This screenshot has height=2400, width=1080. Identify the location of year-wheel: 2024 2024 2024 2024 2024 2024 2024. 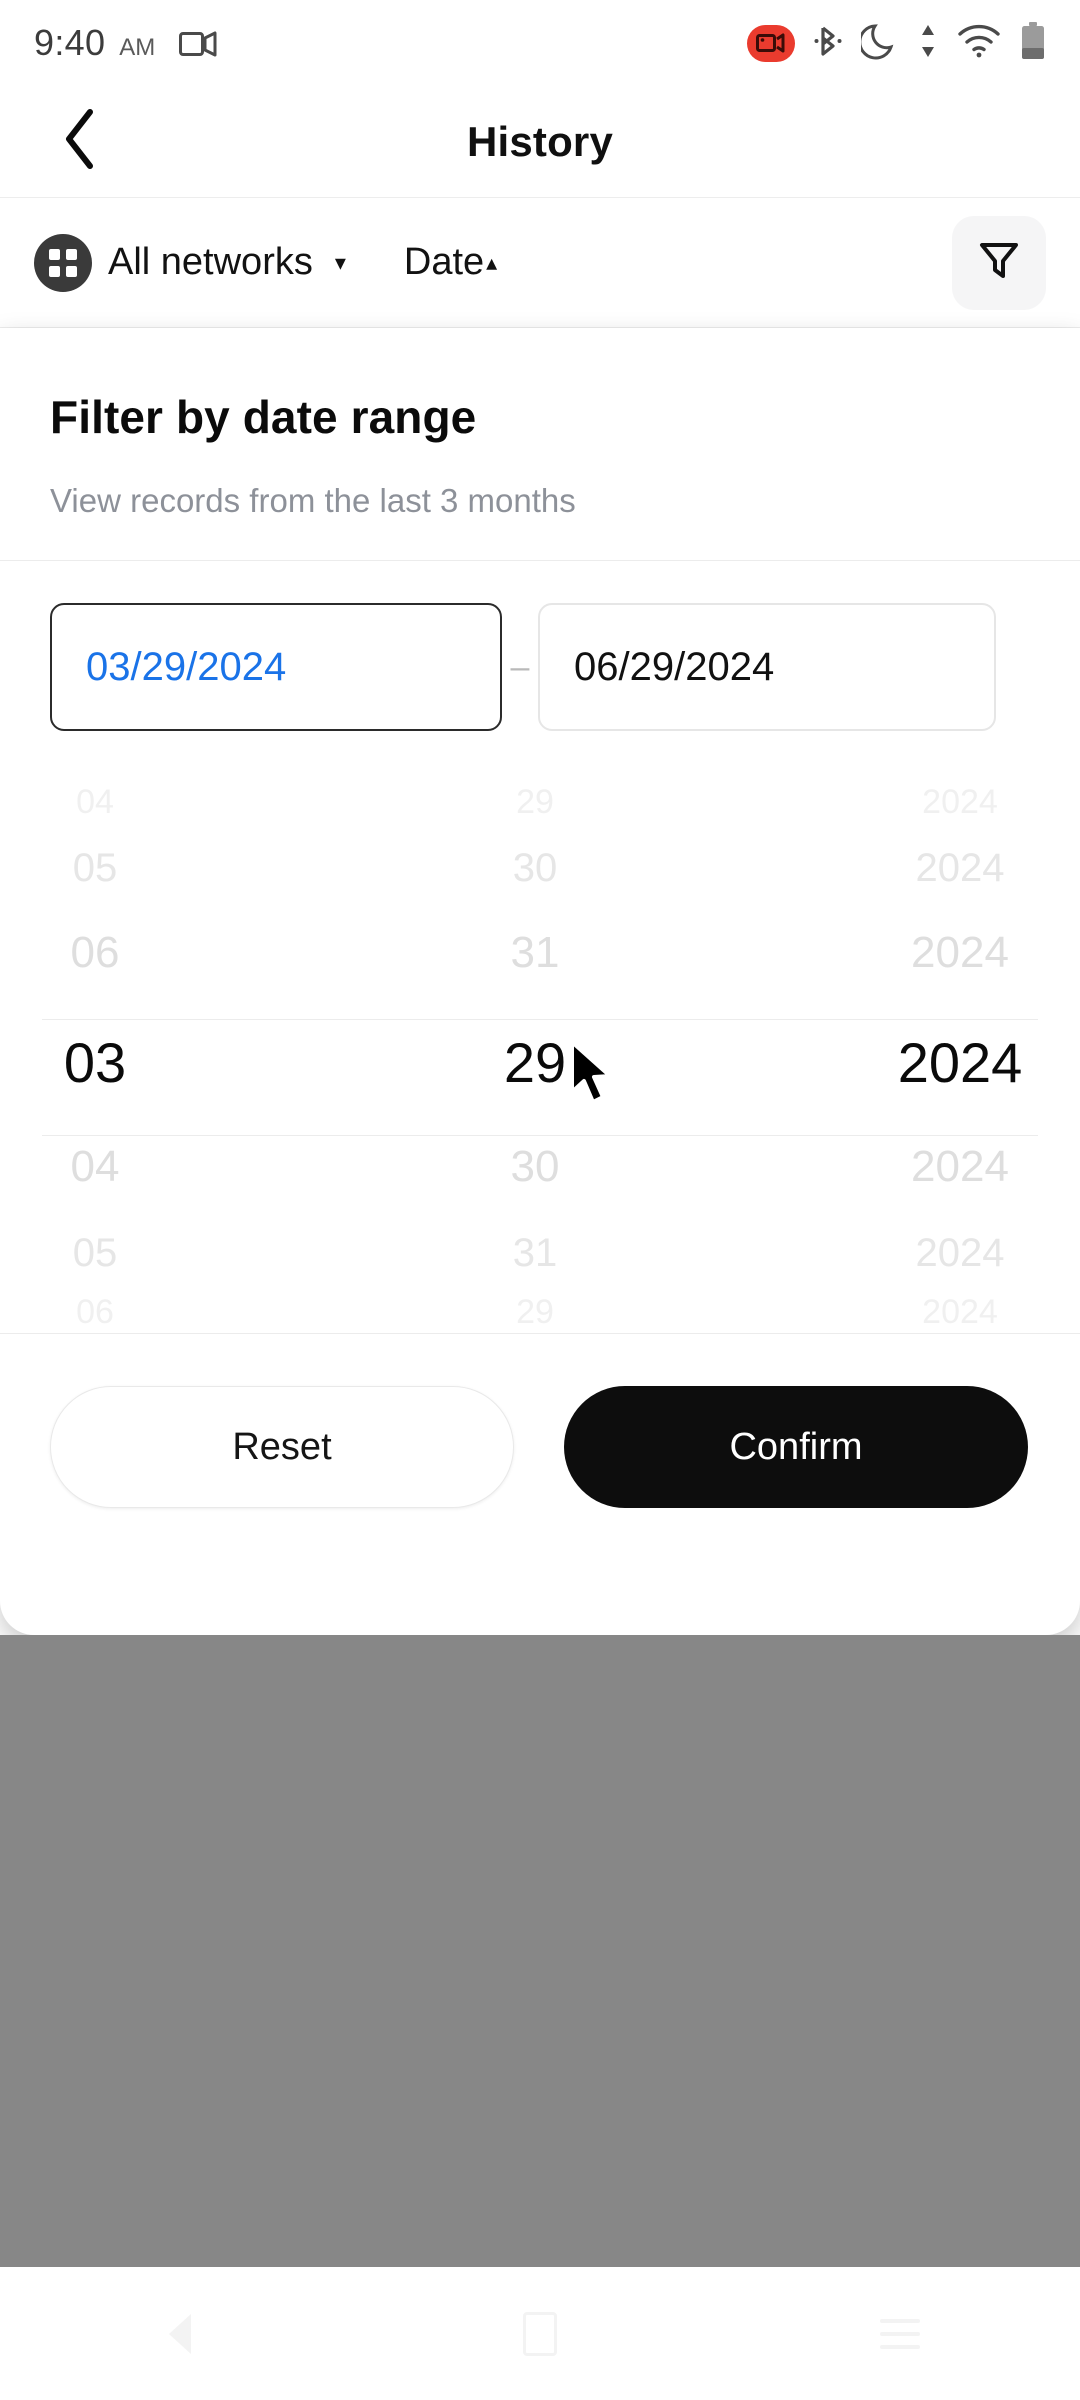
(900, 1038).